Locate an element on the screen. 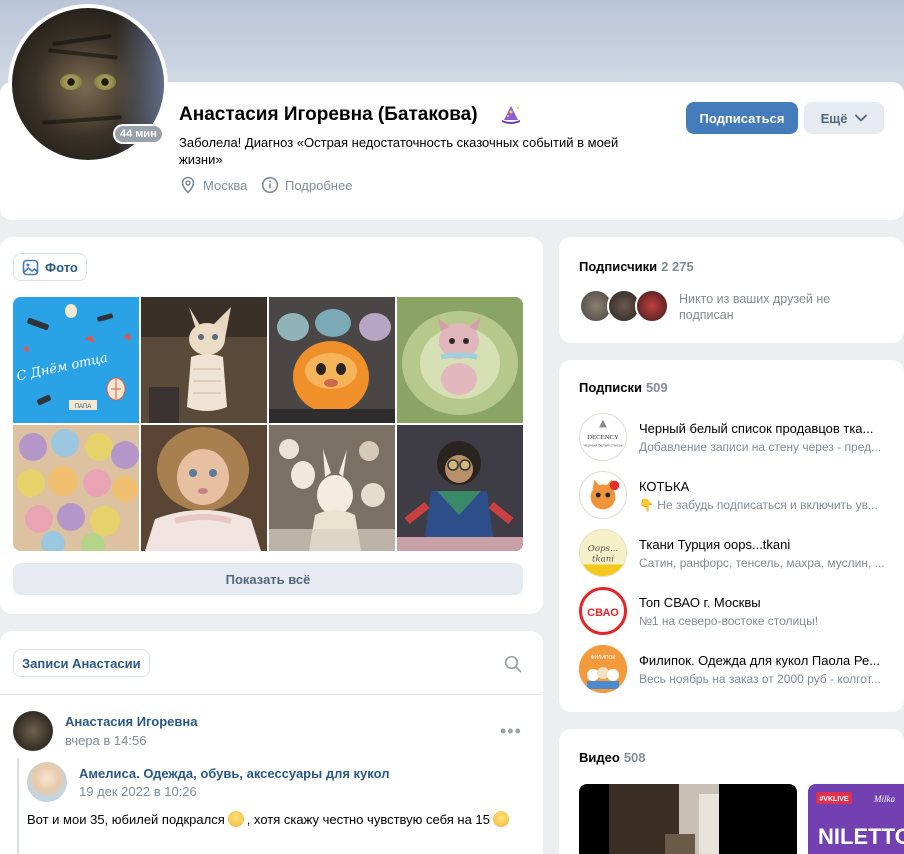 The height and width of the screenshot is (854, 904). wizard-hat-icon is located at coordinates (511, 115).